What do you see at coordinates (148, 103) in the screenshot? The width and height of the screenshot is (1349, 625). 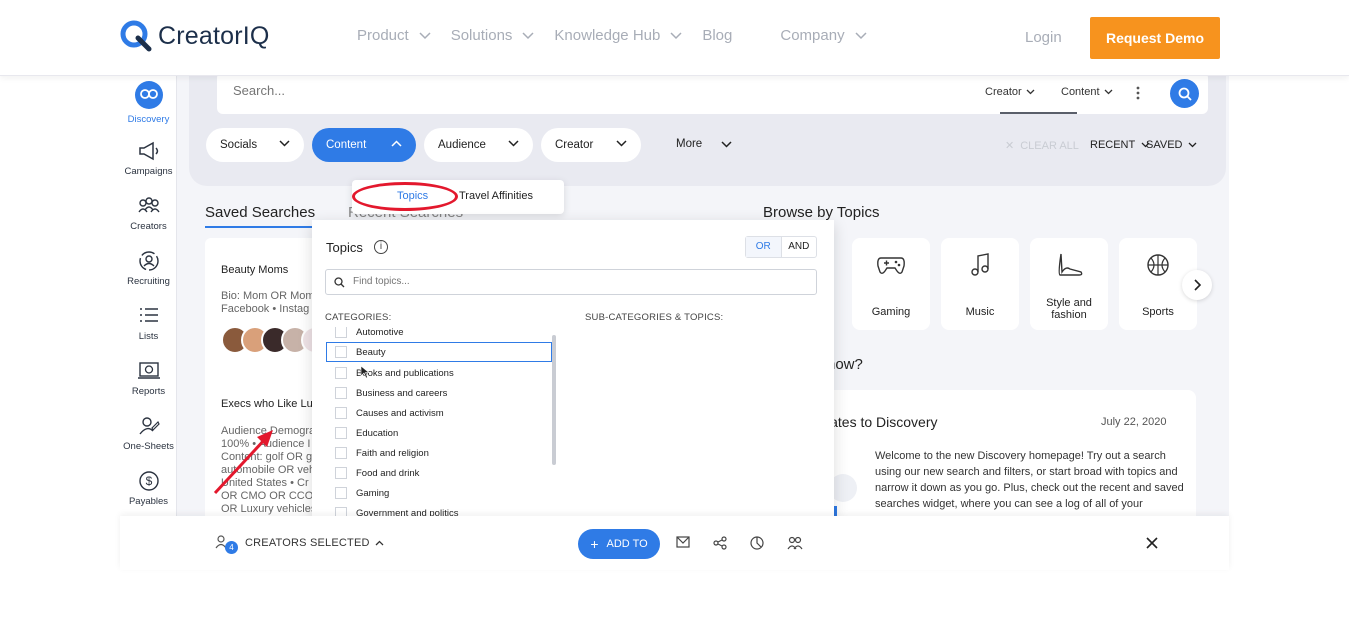 I see `sidebar-item-discovery: Discovery` at bounding box center [148, 103].